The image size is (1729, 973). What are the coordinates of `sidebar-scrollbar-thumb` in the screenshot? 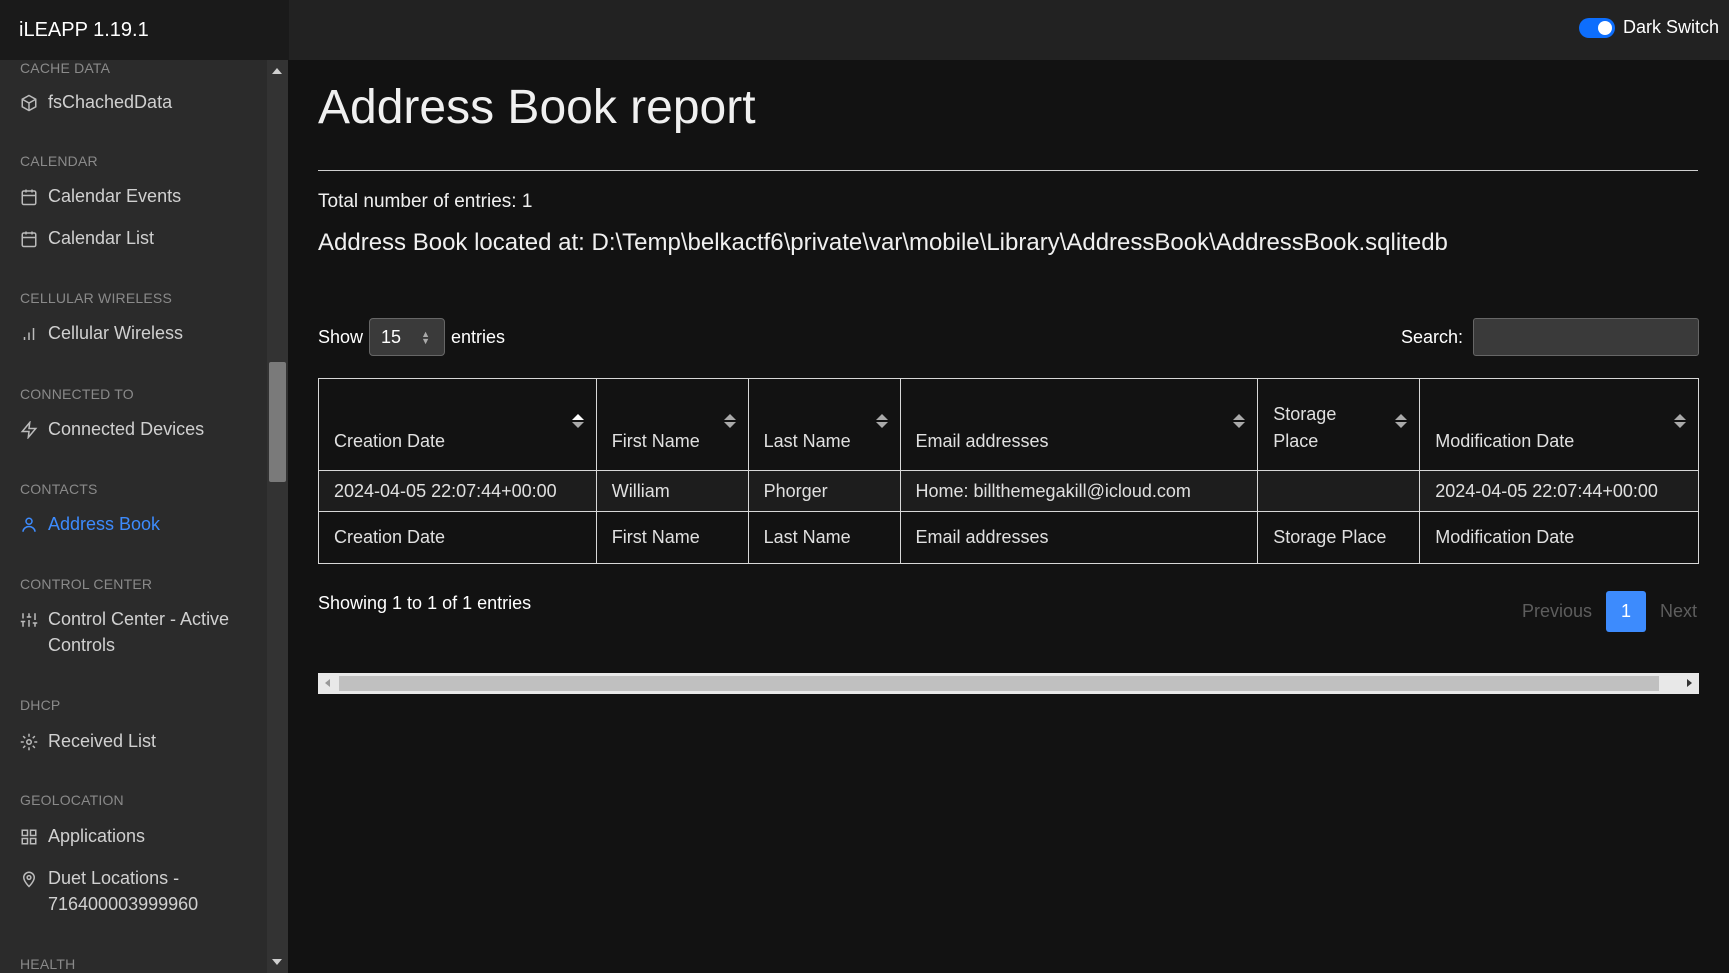 It's located at (277, 422).